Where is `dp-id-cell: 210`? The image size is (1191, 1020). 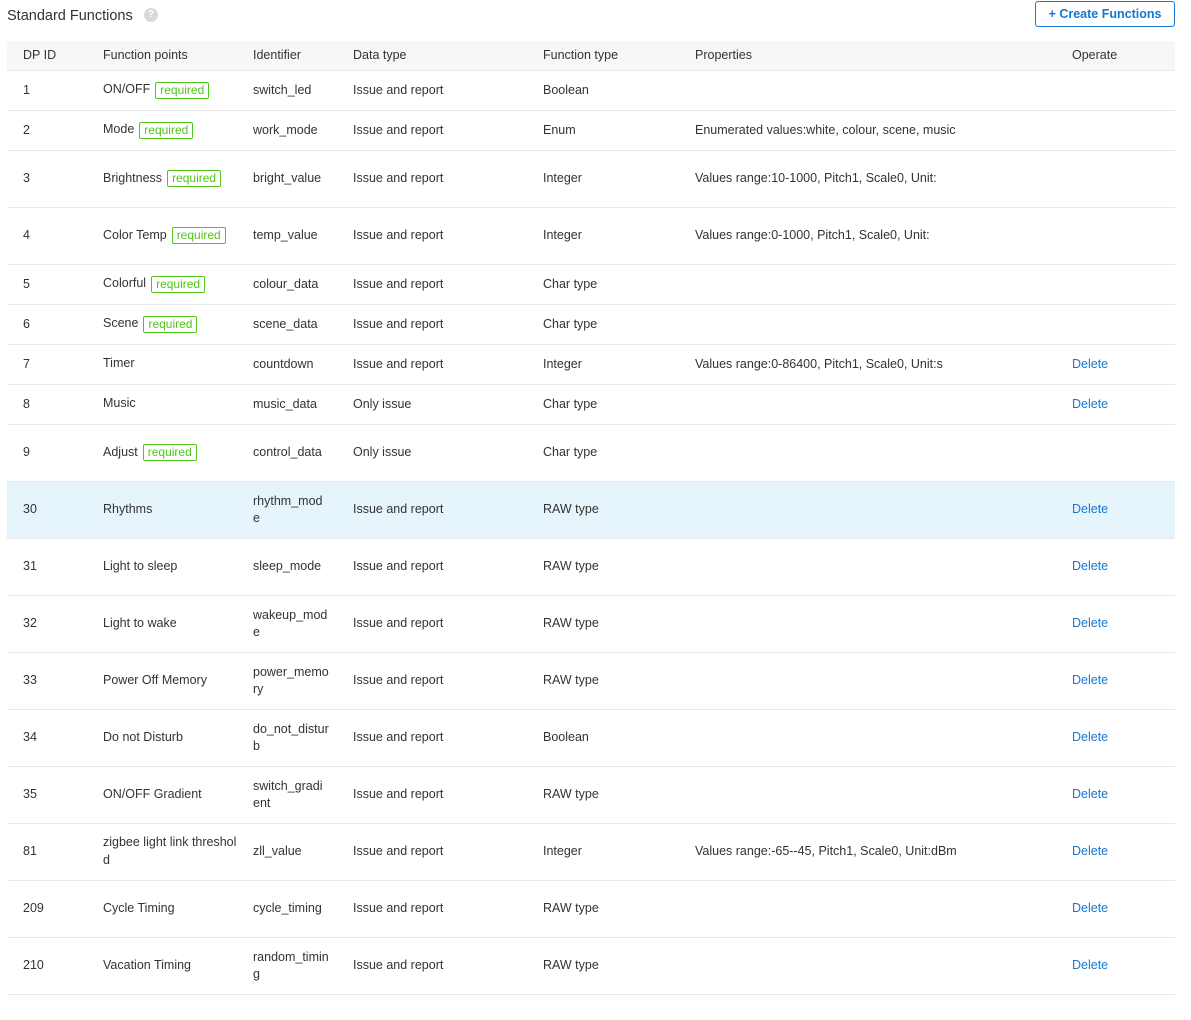 dp-id-cell: 210 is located at coordinates (47, 966).